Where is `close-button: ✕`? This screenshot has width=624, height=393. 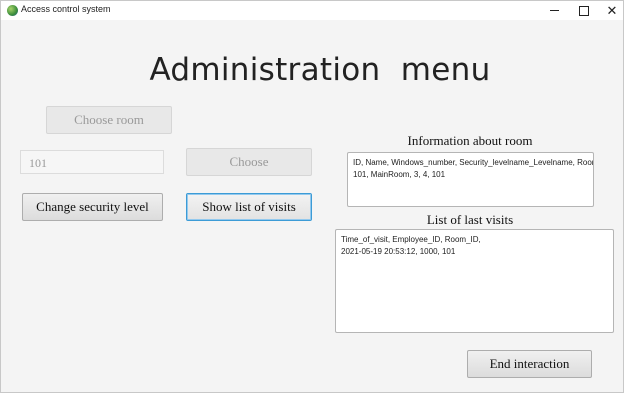 close-button: ✕ is located at coordinates (610, 10).